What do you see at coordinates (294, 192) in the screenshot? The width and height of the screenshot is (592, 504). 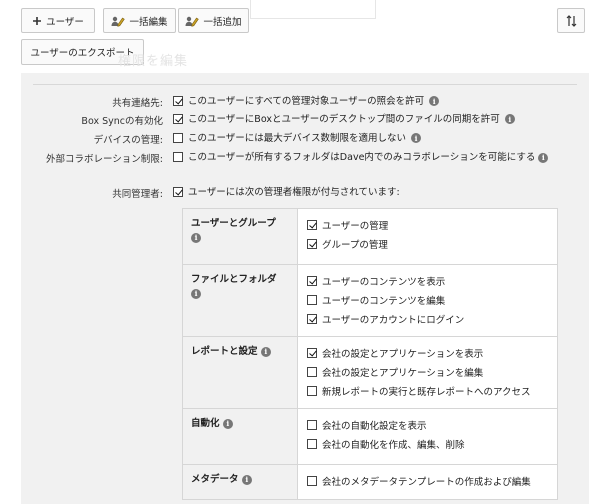 I see `co-admin-text: ユーザーには次の管理者権限が付与されています:` at bounding box center [294, 192].